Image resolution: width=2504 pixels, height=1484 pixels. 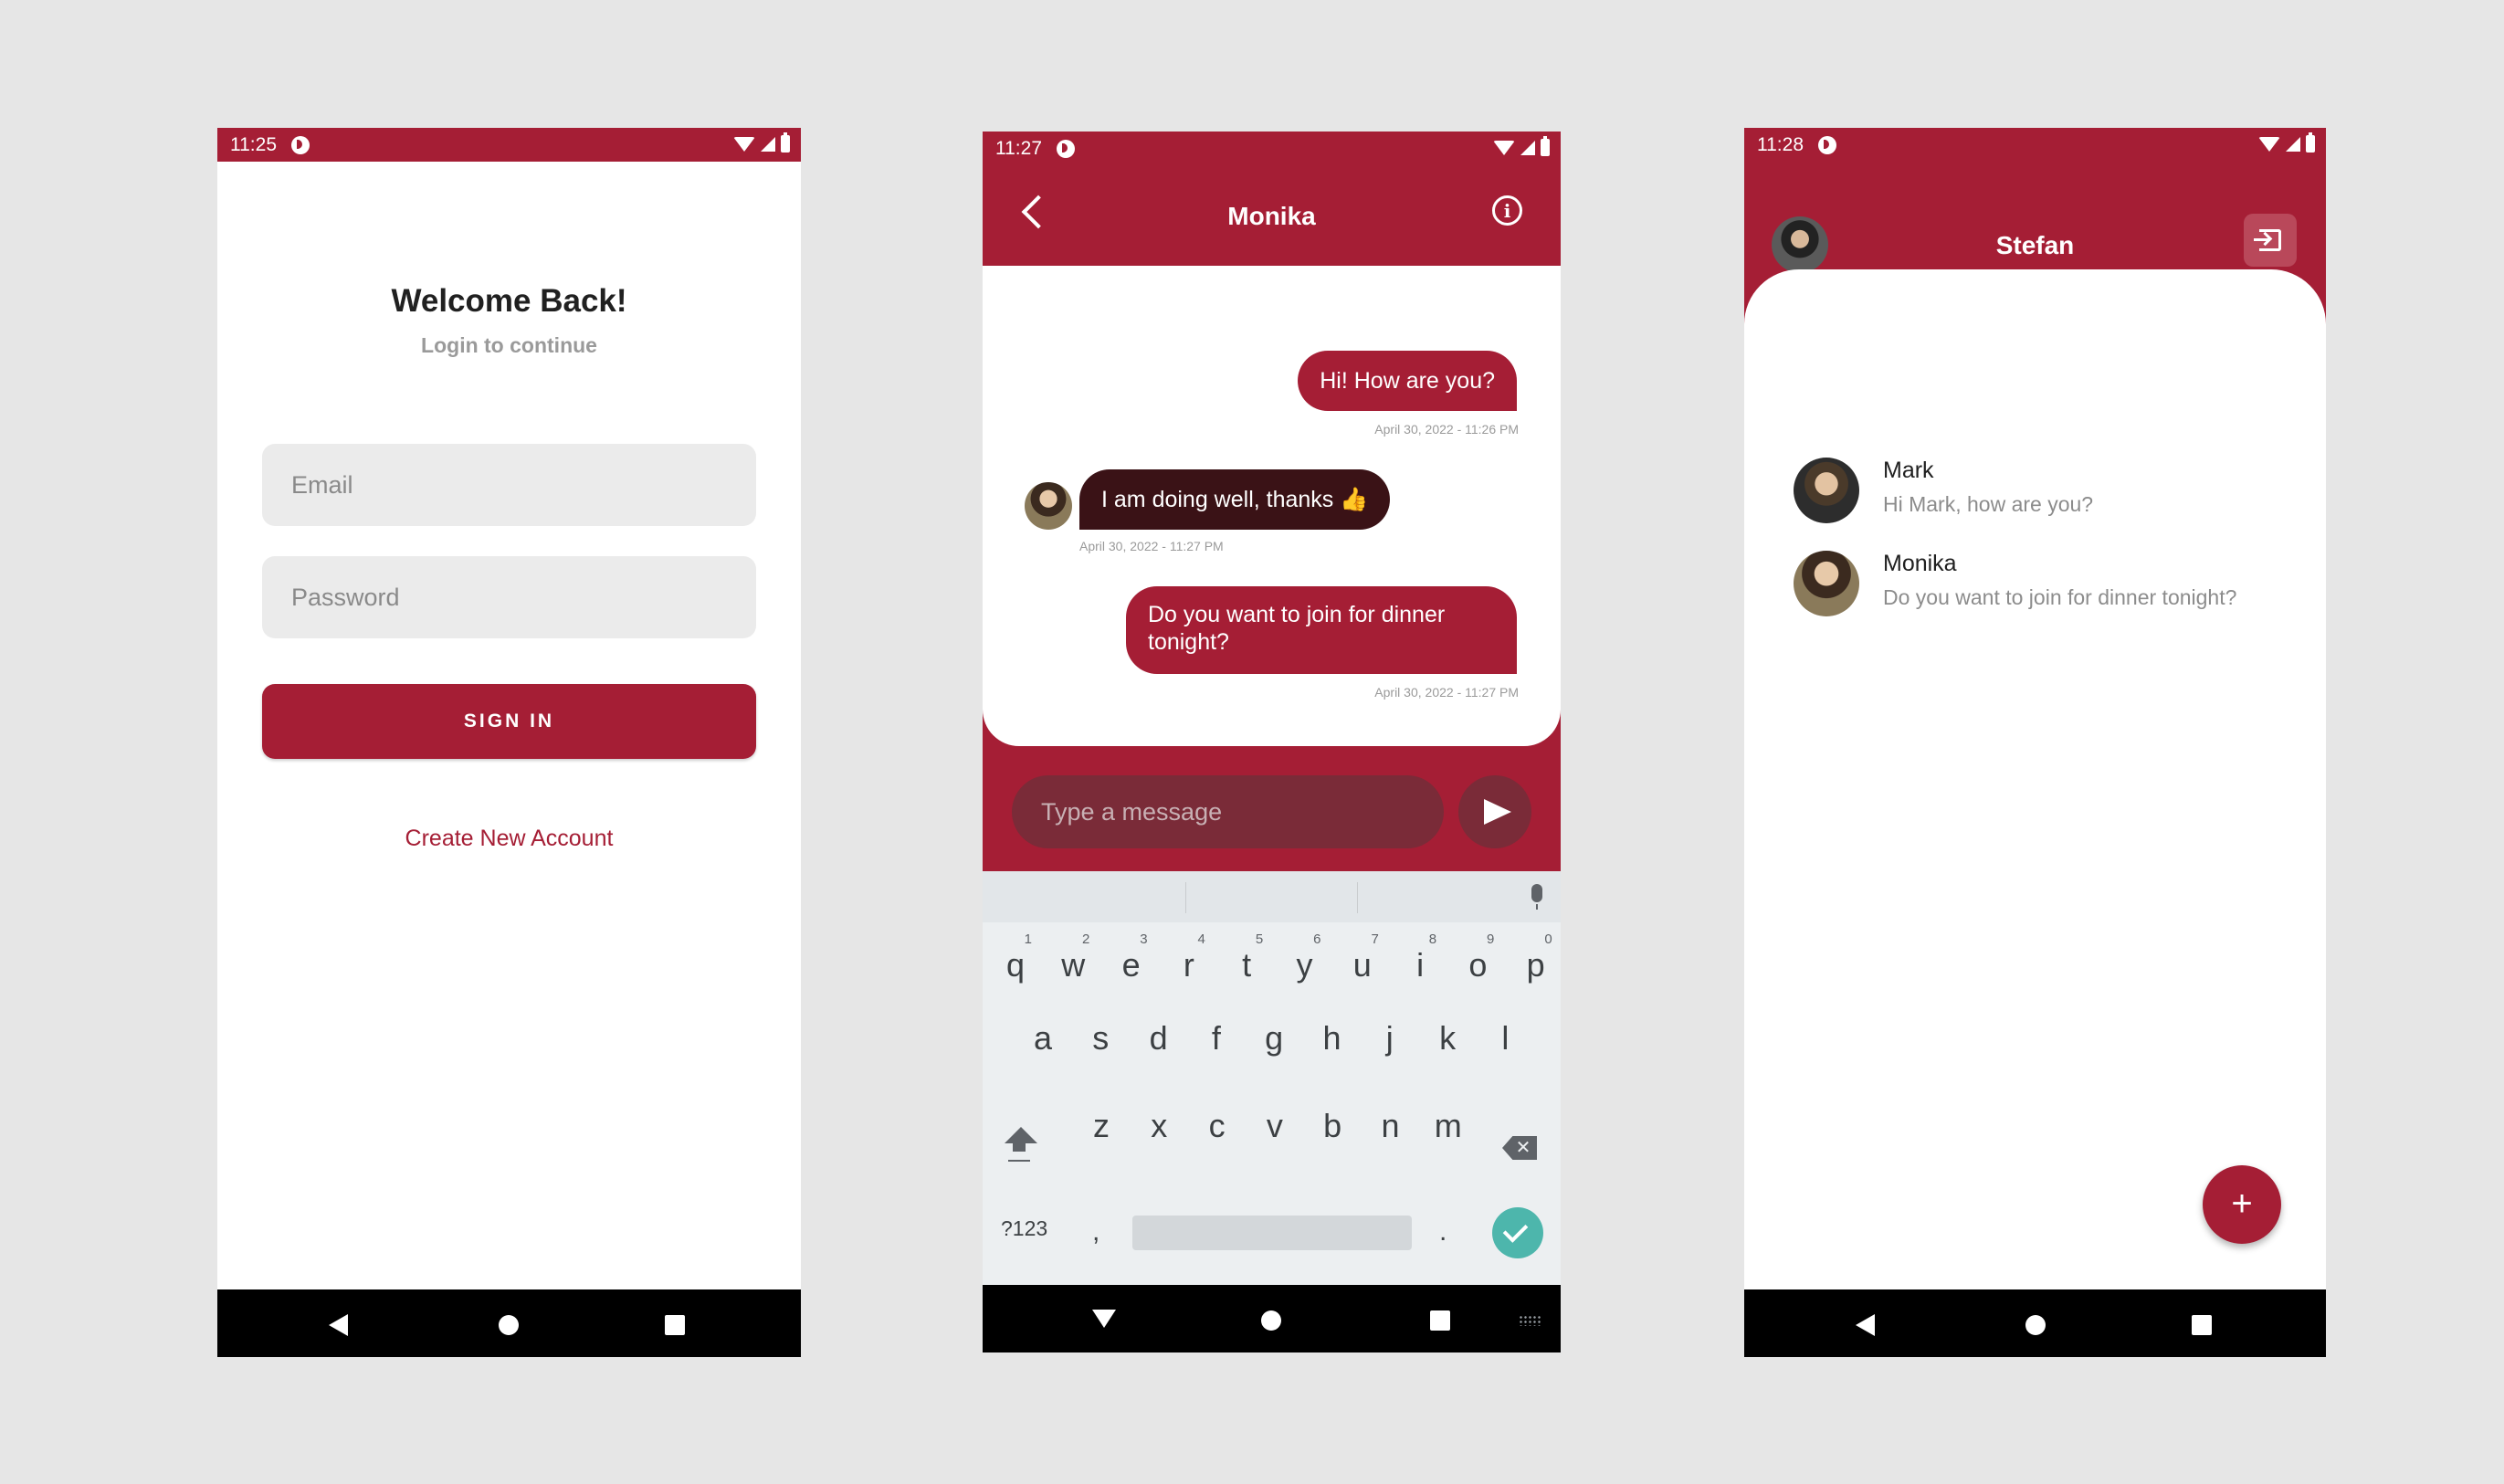 I want to click on key-h: h, so click(x=1333, y=1033).